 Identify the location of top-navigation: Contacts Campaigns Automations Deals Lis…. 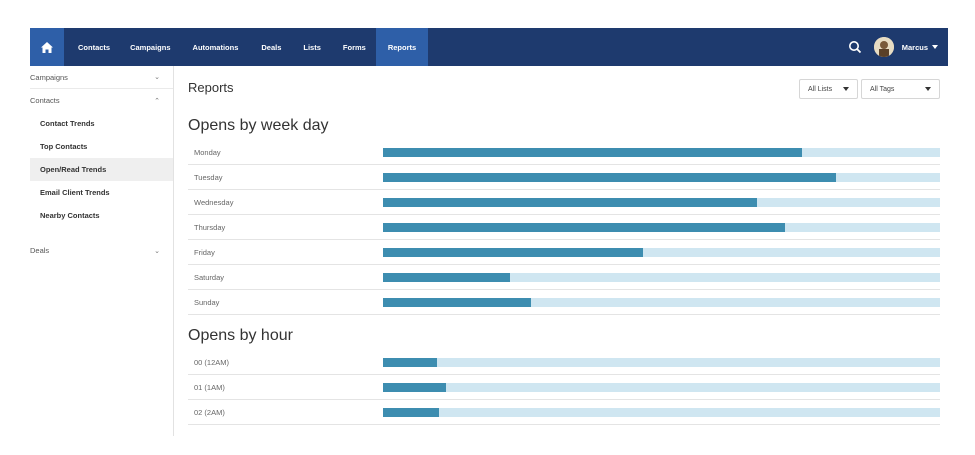
(489, 47).